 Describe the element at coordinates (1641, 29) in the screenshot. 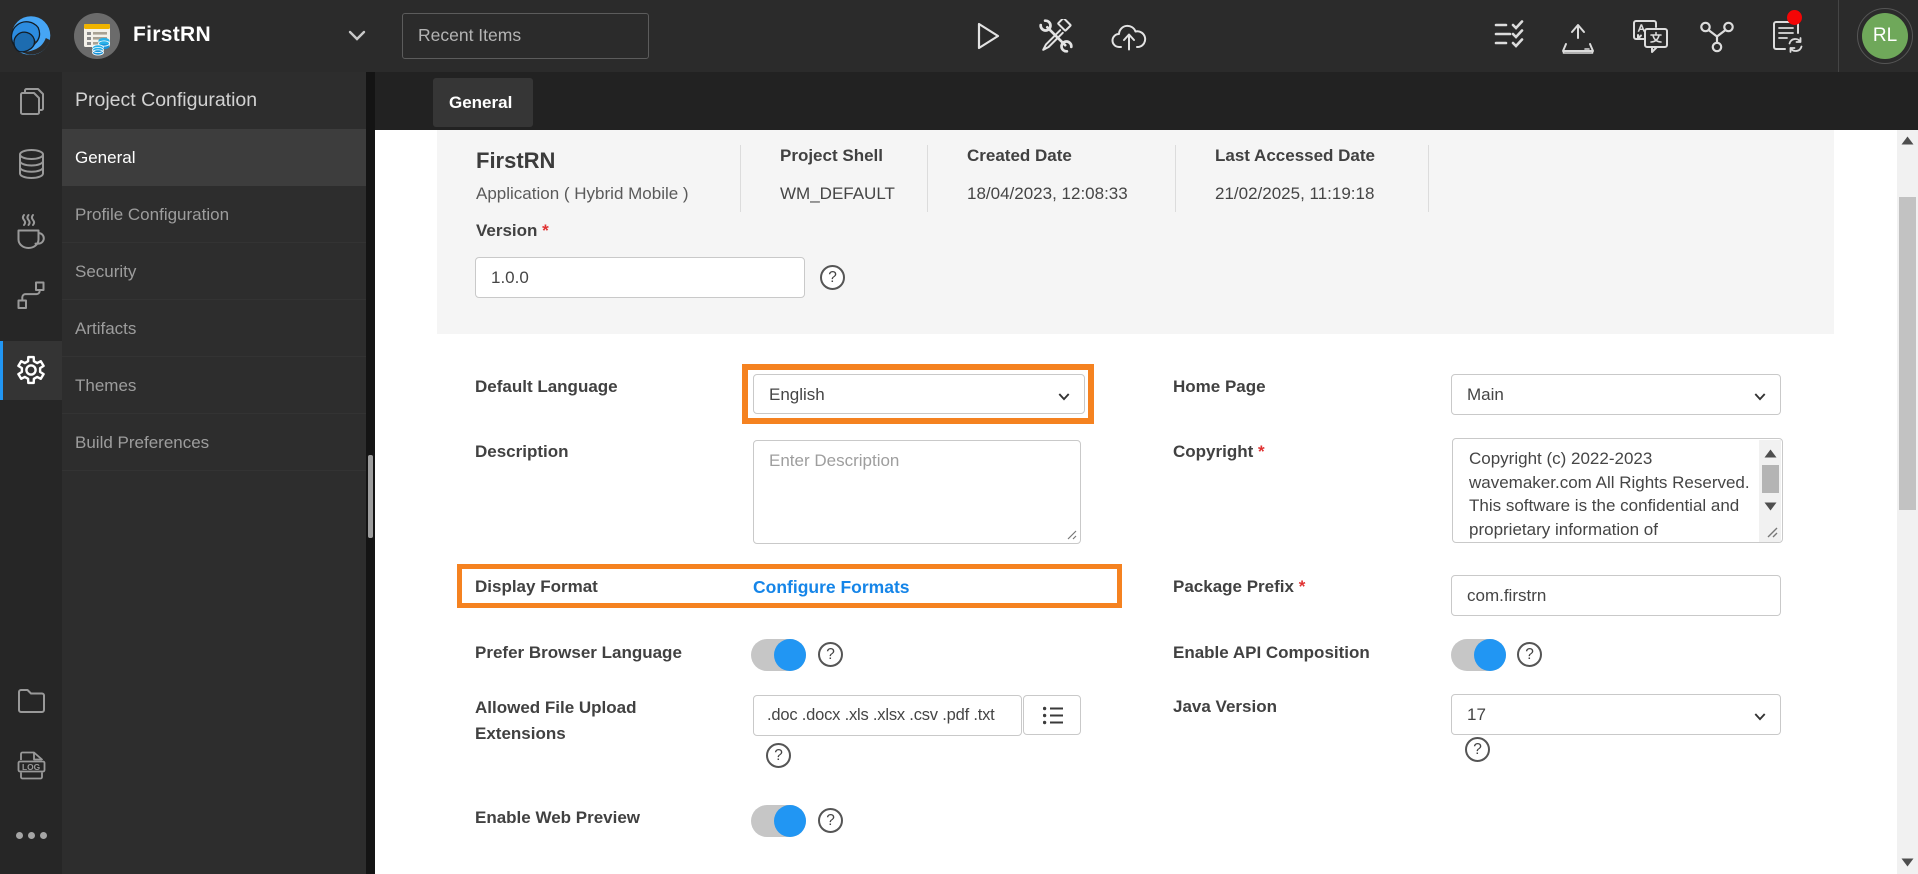

I see `svg-text: A` at that location.